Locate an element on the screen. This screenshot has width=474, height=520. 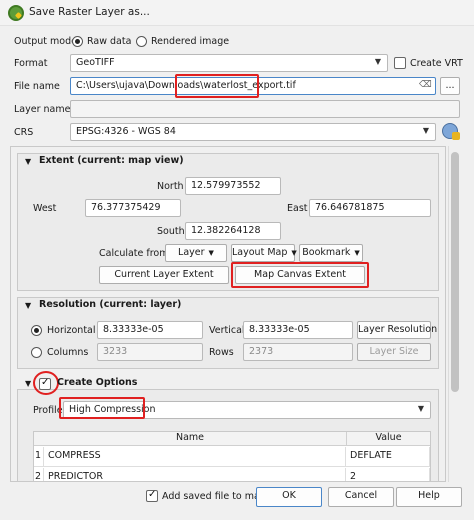
scrollbar-thumb is located at coordinates (455, 272).